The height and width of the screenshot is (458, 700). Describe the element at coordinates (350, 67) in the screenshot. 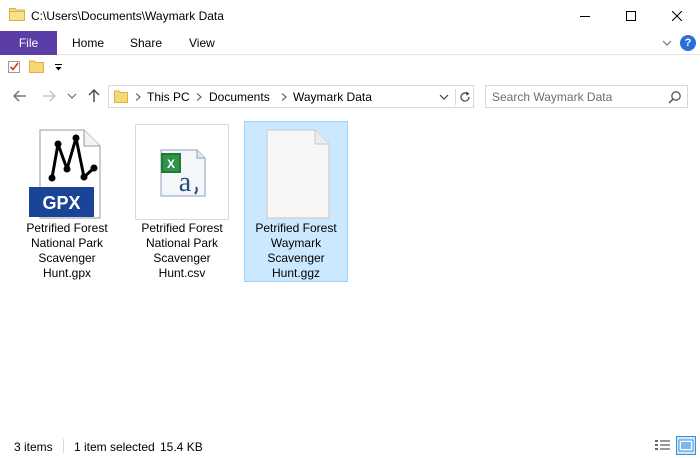

I see `quick-access-toolbar` at that location.